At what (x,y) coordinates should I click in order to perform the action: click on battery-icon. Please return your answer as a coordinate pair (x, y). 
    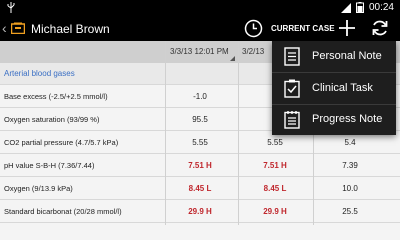
    Looking at the image, I should click on (359, 7).